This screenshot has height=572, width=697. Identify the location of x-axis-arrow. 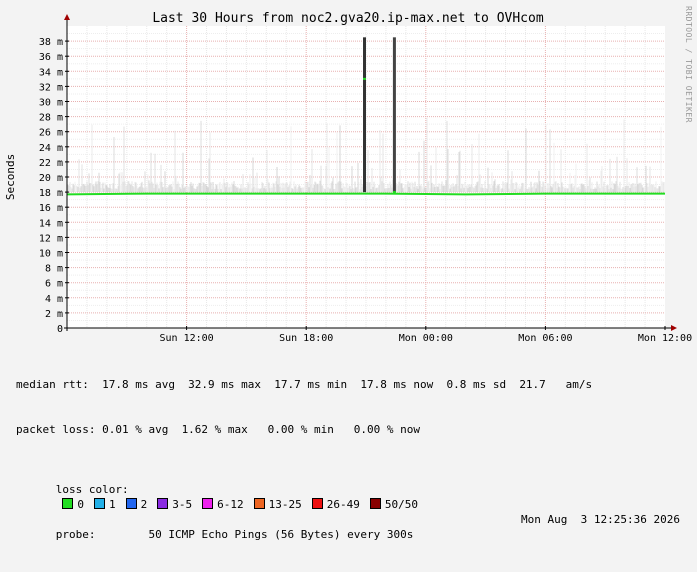
(674, 328).